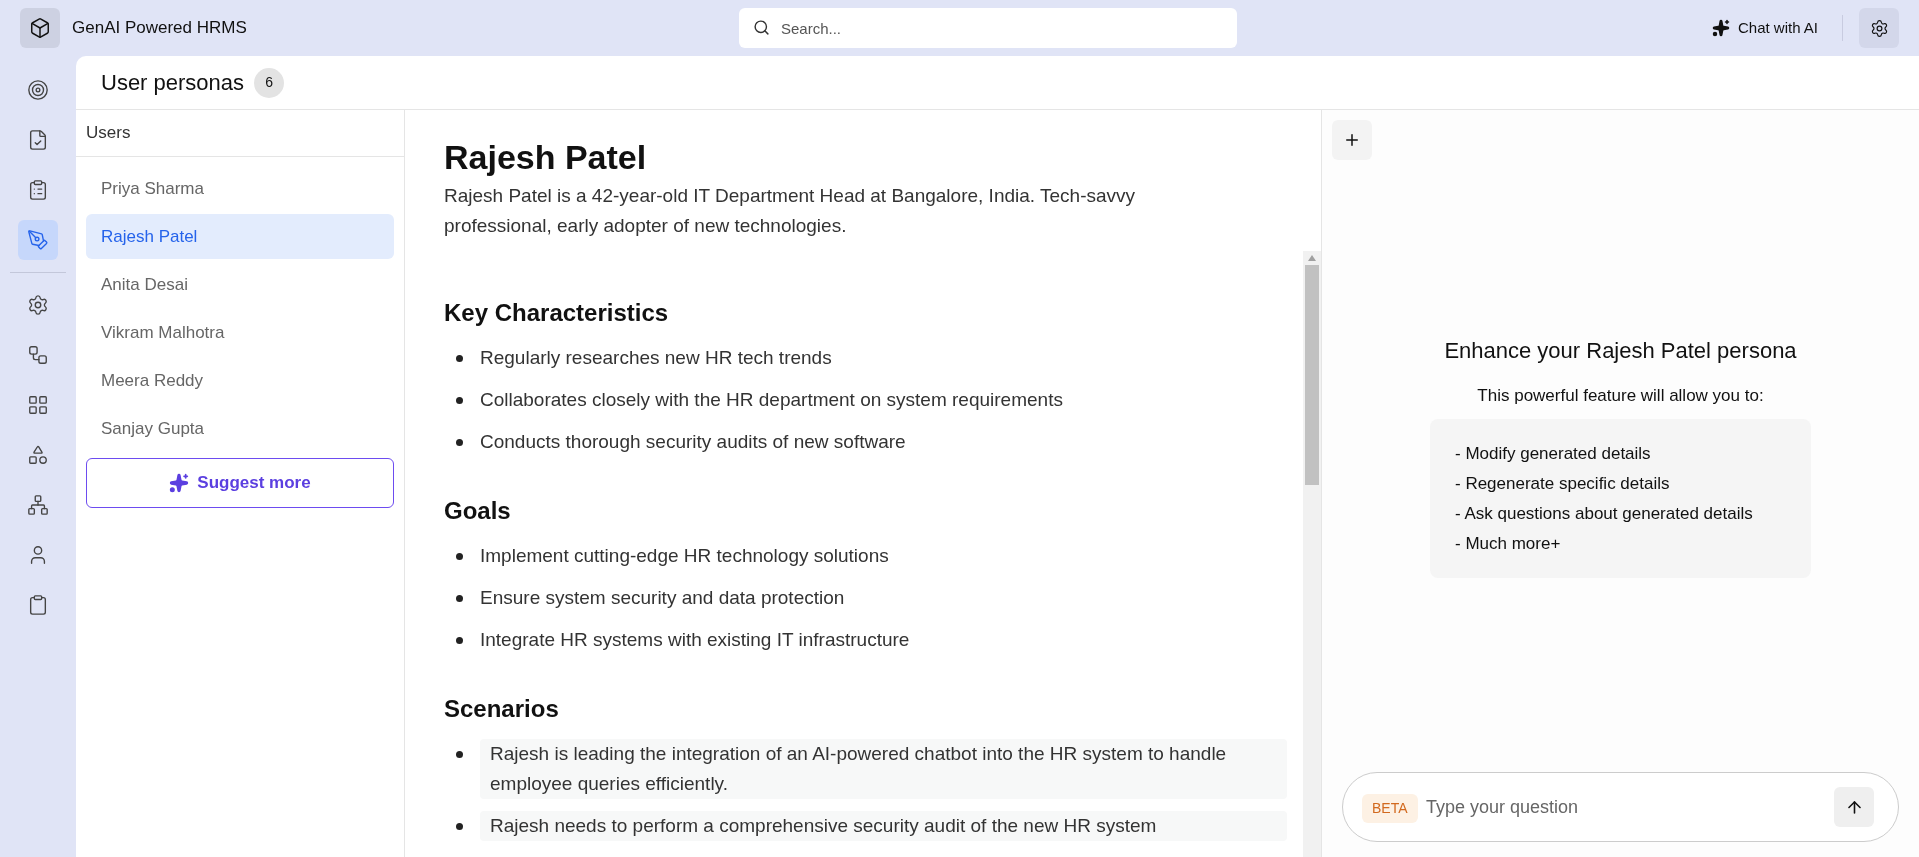  I want to click on bullet-text: Implement cutting-edge HR technology solutions, so click(685, 555).